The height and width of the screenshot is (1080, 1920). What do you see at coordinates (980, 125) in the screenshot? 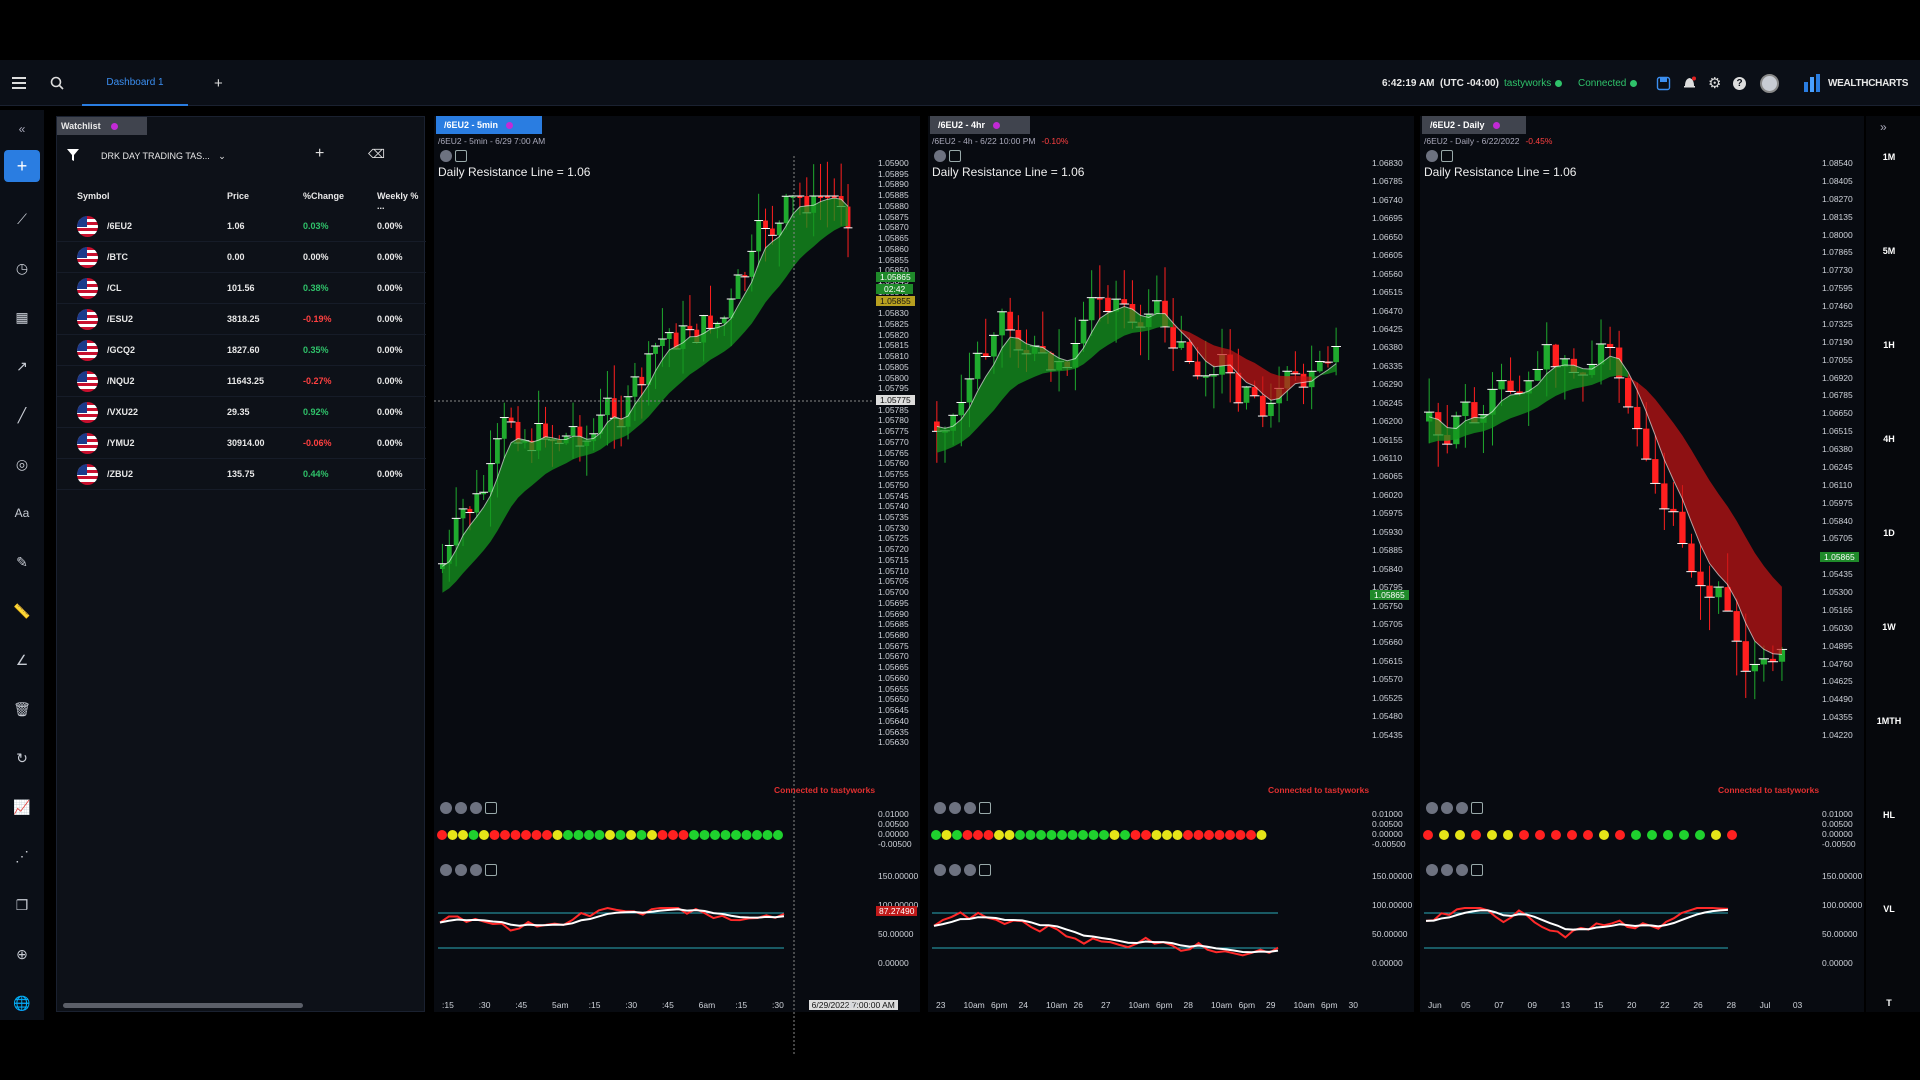
I see `chart-tab: /6EU2 - 4hr` at bounding box center [980, 125].